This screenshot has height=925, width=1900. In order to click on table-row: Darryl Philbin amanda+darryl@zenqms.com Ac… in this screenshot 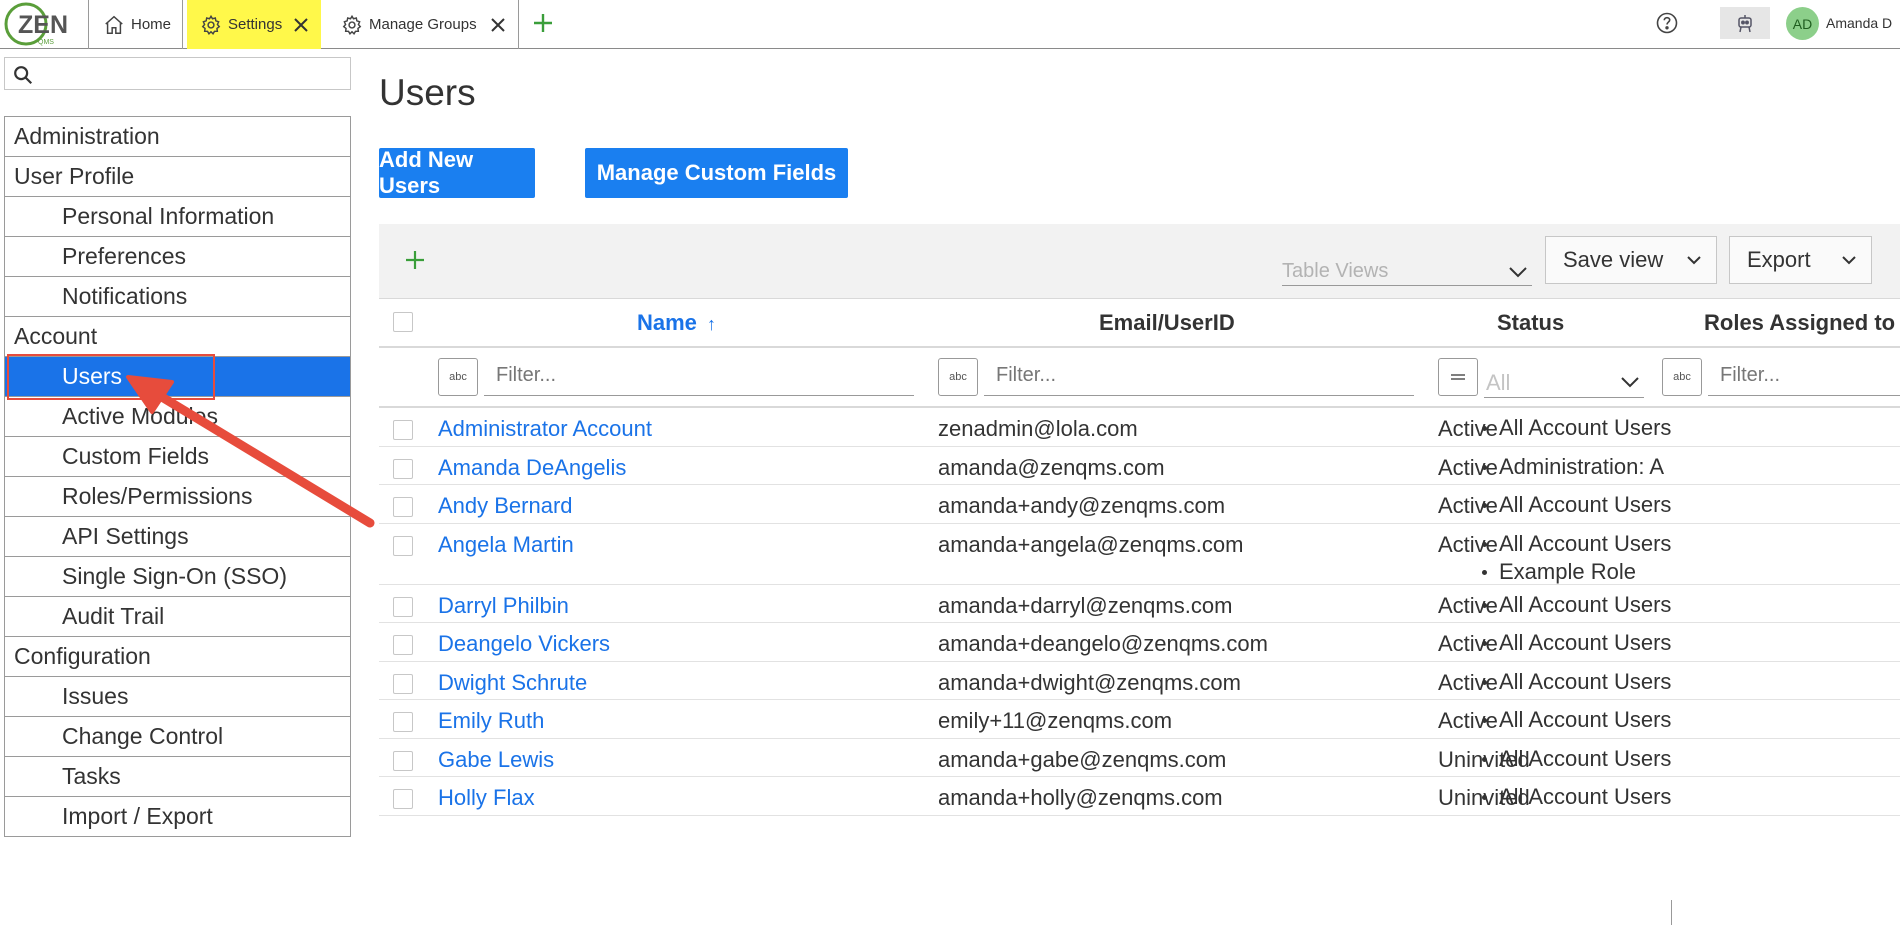, I will do `click(1139, 604)`.